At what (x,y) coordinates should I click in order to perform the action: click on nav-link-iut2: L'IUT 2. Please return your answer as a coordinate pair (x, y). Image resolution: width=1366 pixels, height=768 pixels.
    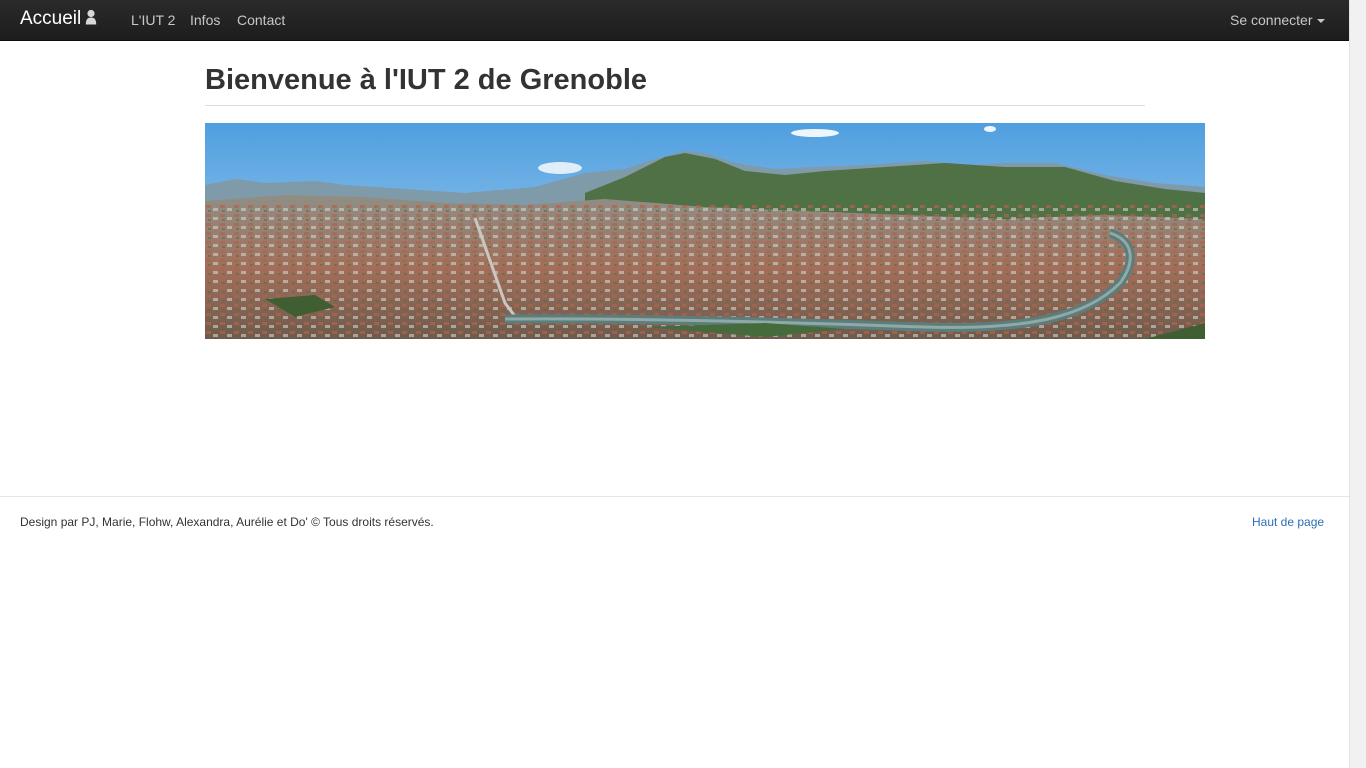
    Looking at the image, I should click on (153, 20).